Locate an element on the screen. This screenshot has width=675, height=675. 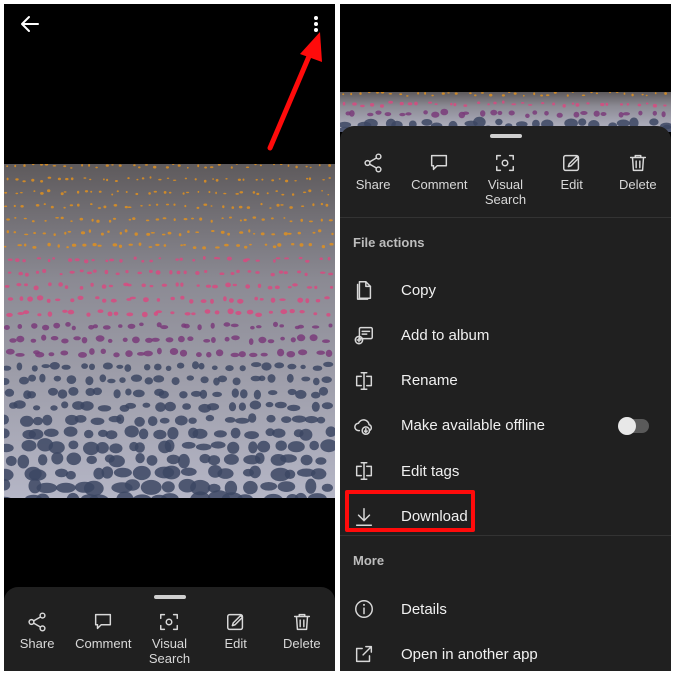
menu-item-edit-tags: Edit tags is located at coordinates (505, 471).